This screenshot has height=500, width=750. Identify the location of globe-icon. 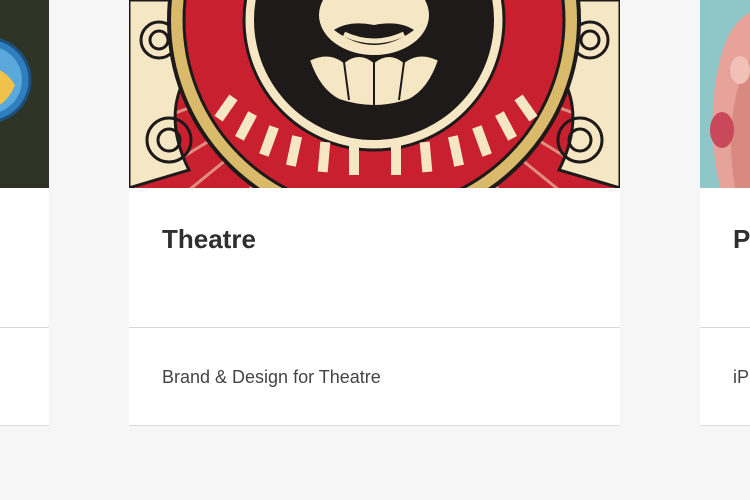
(24, 94).